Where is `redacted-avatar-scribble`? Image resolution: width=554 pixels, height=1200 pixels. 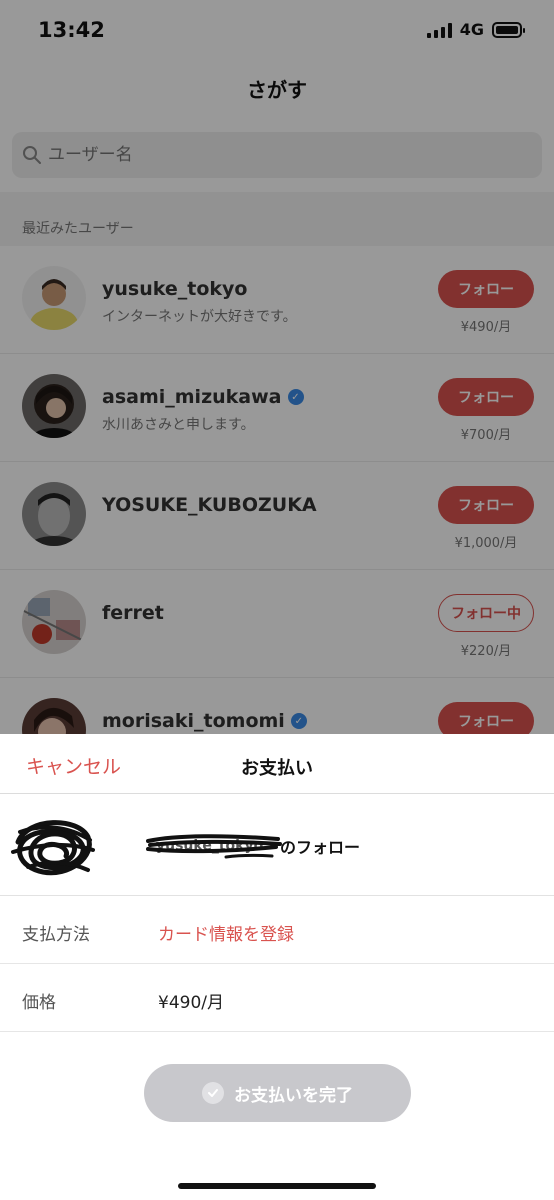
redacted-avatar-scribble is located at coordinates (53, 848).